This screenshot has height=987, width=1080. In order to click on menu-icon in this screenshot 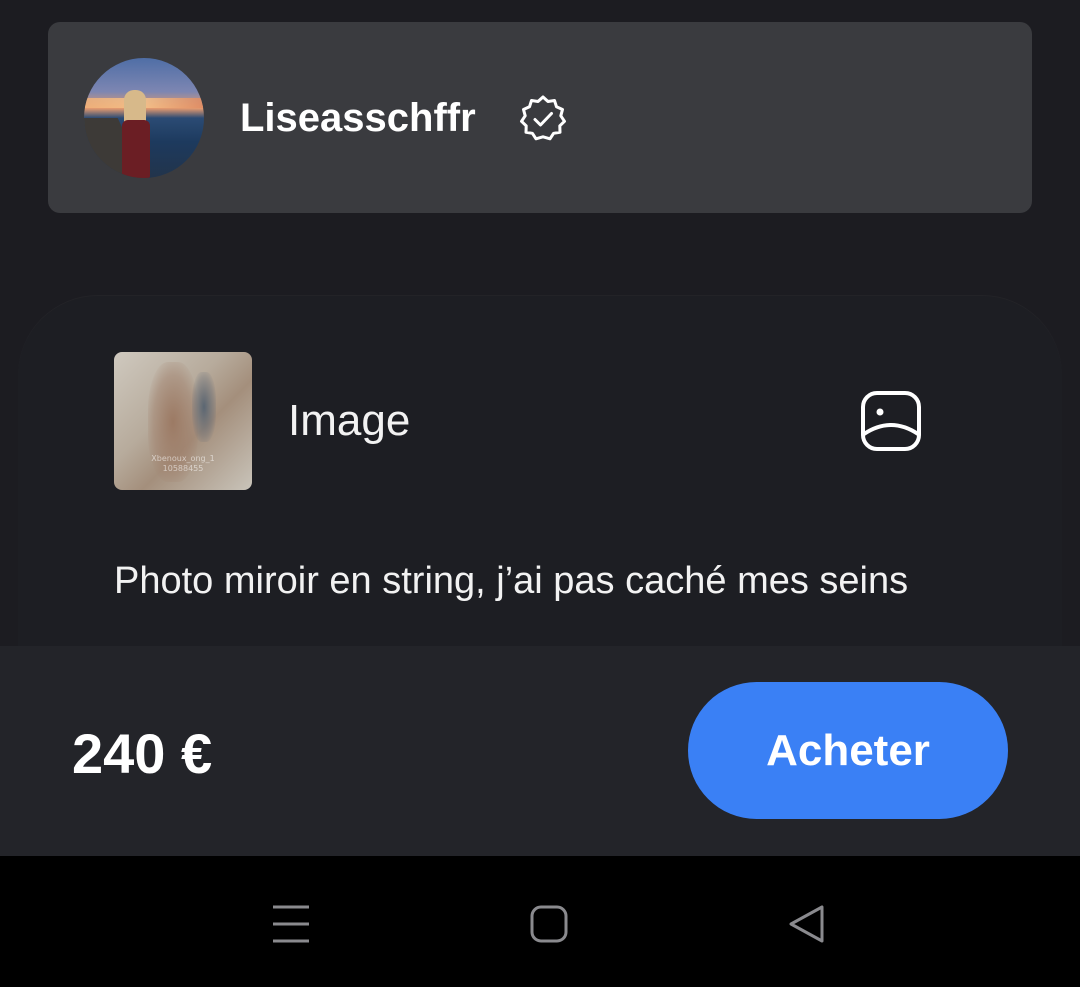, I will do `click(291, 924)`.